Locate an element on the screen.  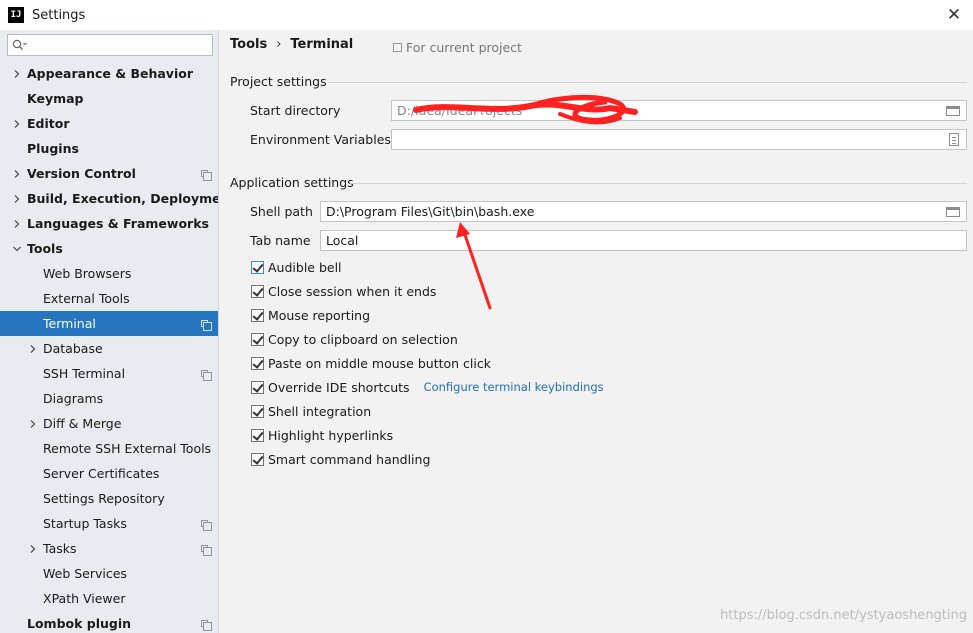
override-ide-shortcuts-checkbox is located at coordinates (257, 387).